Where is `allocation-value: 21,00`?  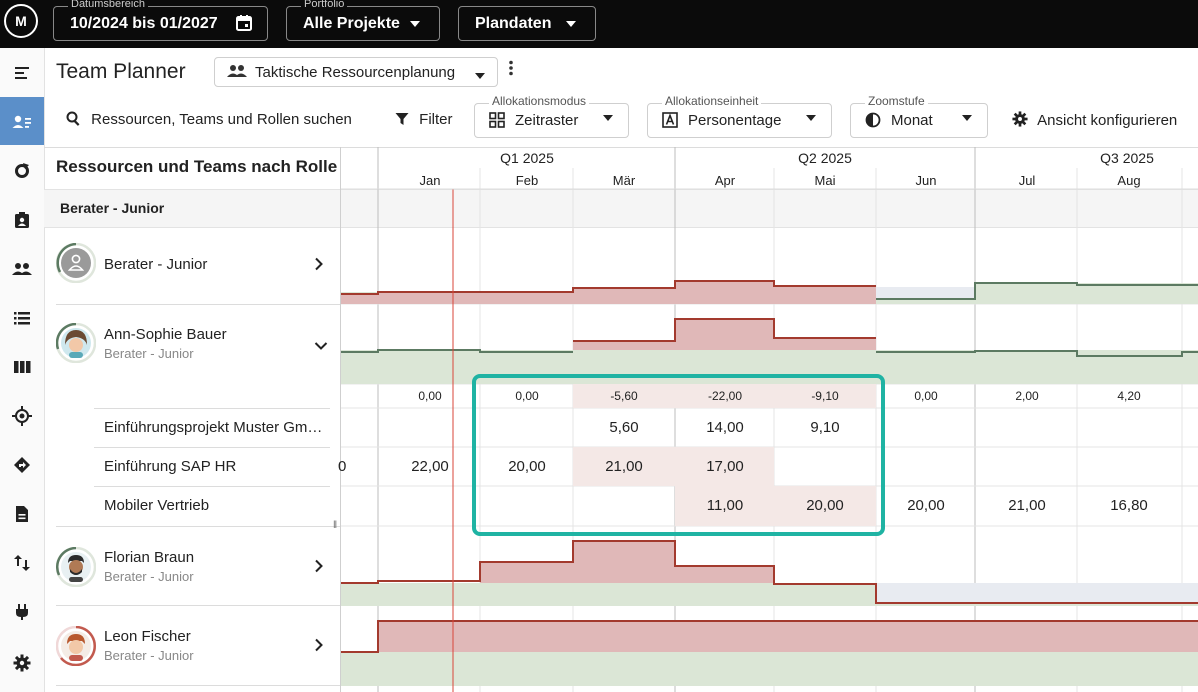
allocation-value: 21,00 is located at coordinates (1027, 505).